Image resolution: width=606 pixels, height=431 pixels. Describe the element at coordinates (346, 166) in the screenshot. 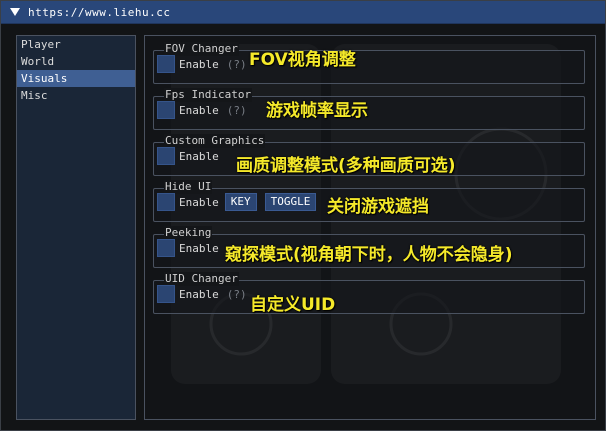

I see `annotation-graphics: 画质调整模式(多种画质可选)` at that location.